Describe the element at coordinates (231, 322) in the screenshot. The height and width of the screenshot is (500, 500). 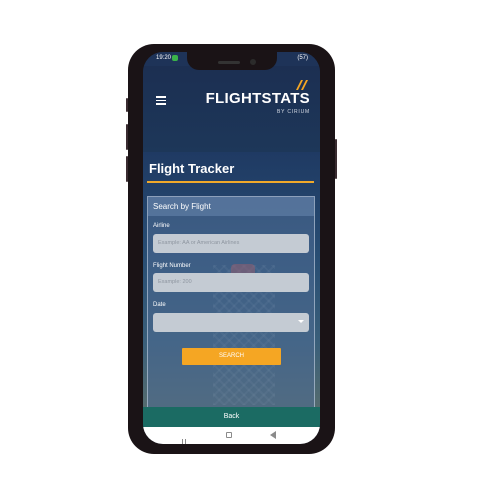
I see `date-select` at that location.